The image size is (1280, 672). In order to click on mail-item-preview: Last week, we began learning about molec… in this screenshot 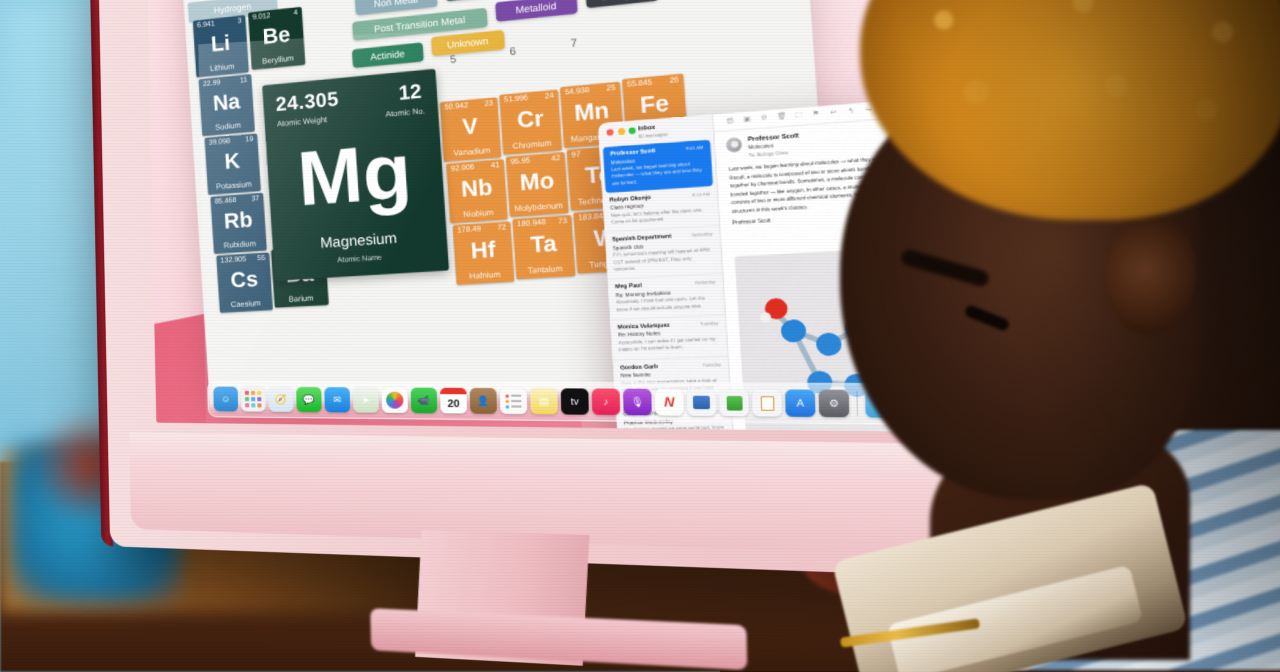, I will do `click(657, 173)`.